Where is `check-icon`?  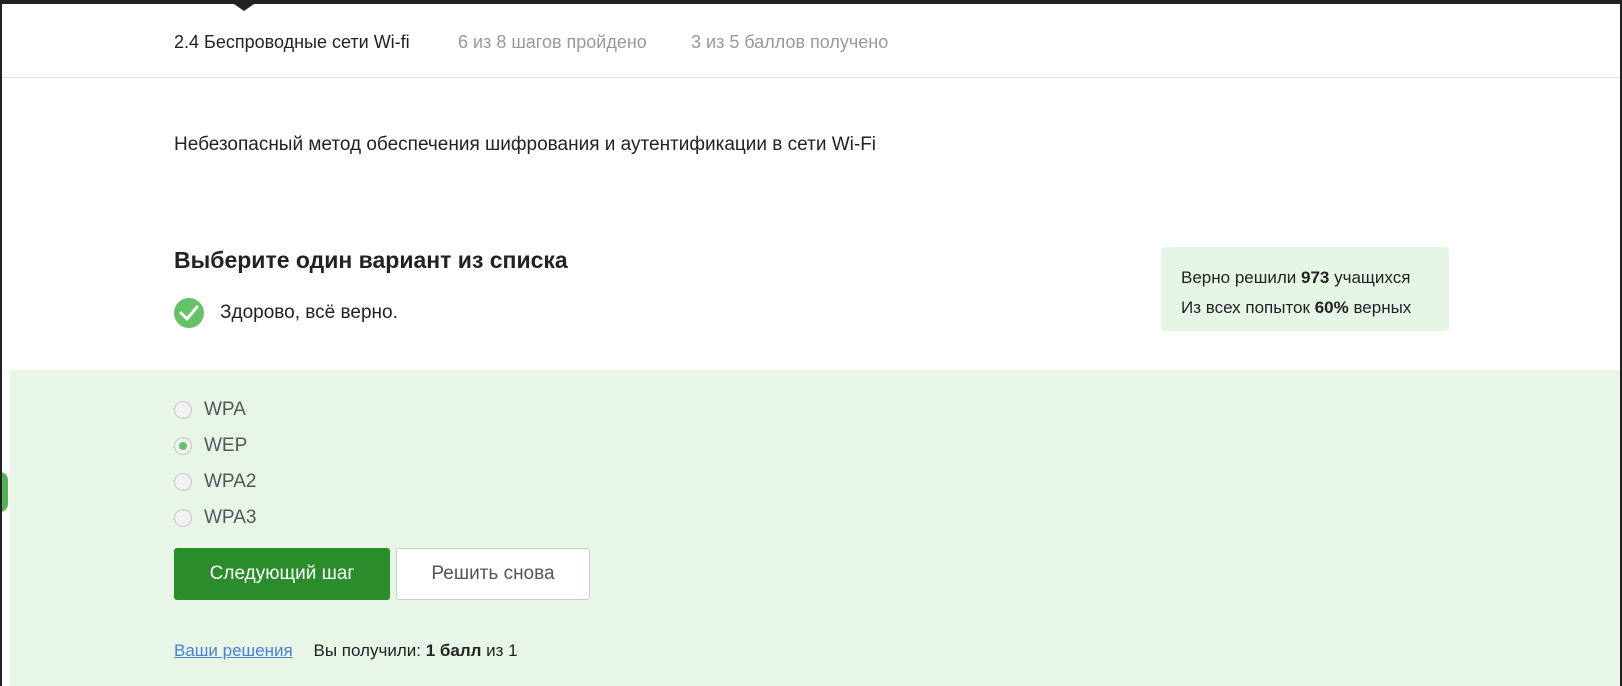
check-icon is located at coordinates (189, 313).